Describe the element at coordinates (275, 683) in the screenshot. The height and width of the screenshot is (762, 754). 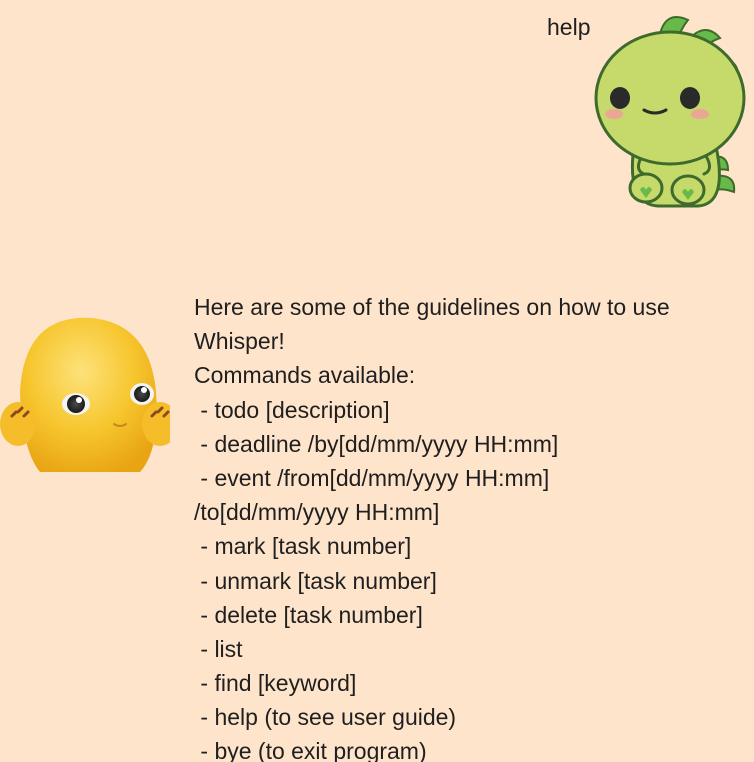
I see `bot-message-line: - find [keyword]` at that location.